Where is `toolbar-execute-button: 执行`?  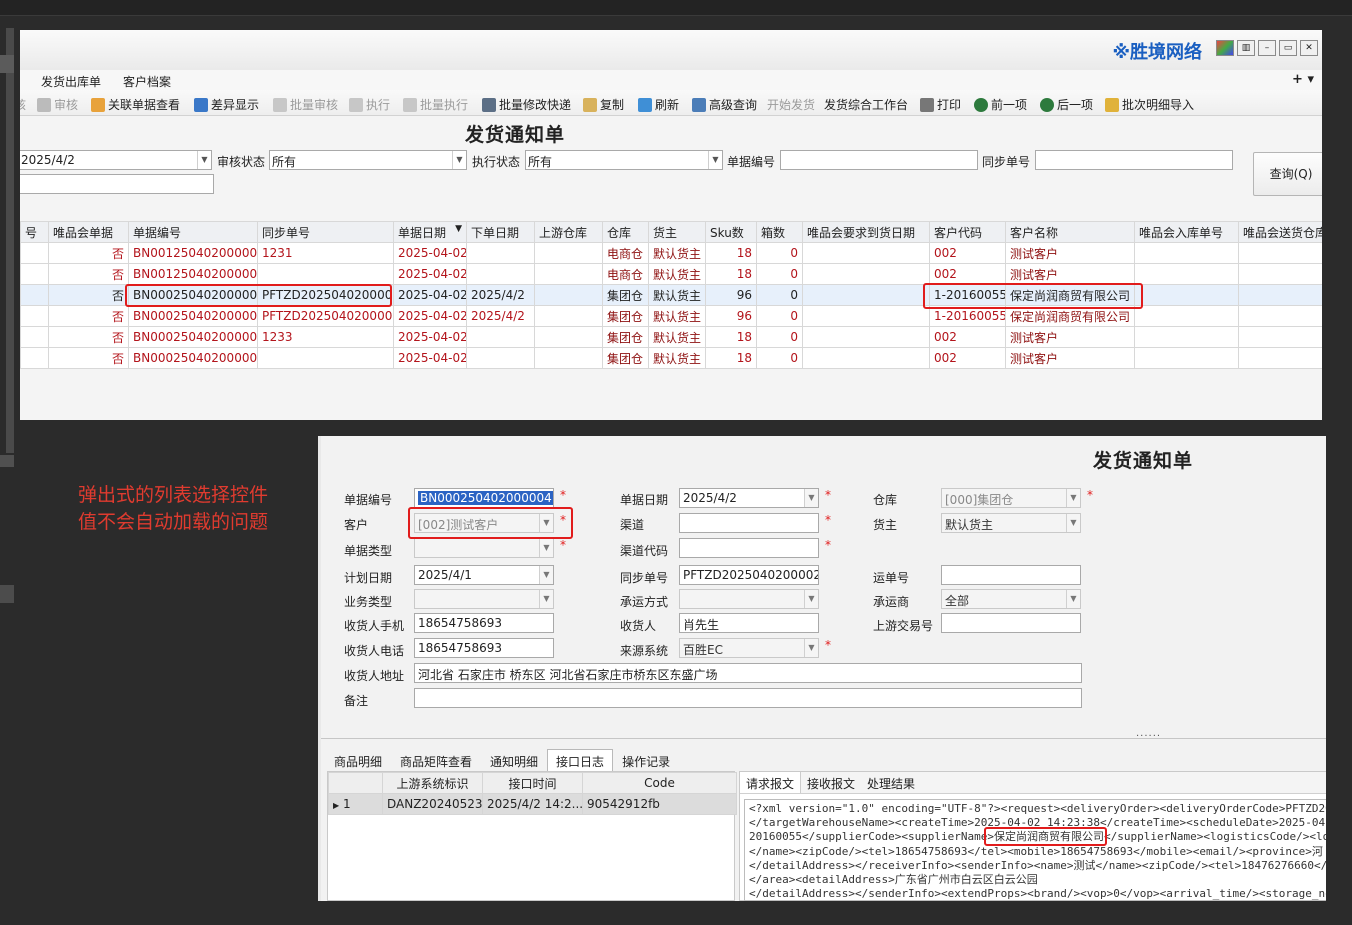
toolbar-execute-button: 执行 is located at coordinates (369, 104).